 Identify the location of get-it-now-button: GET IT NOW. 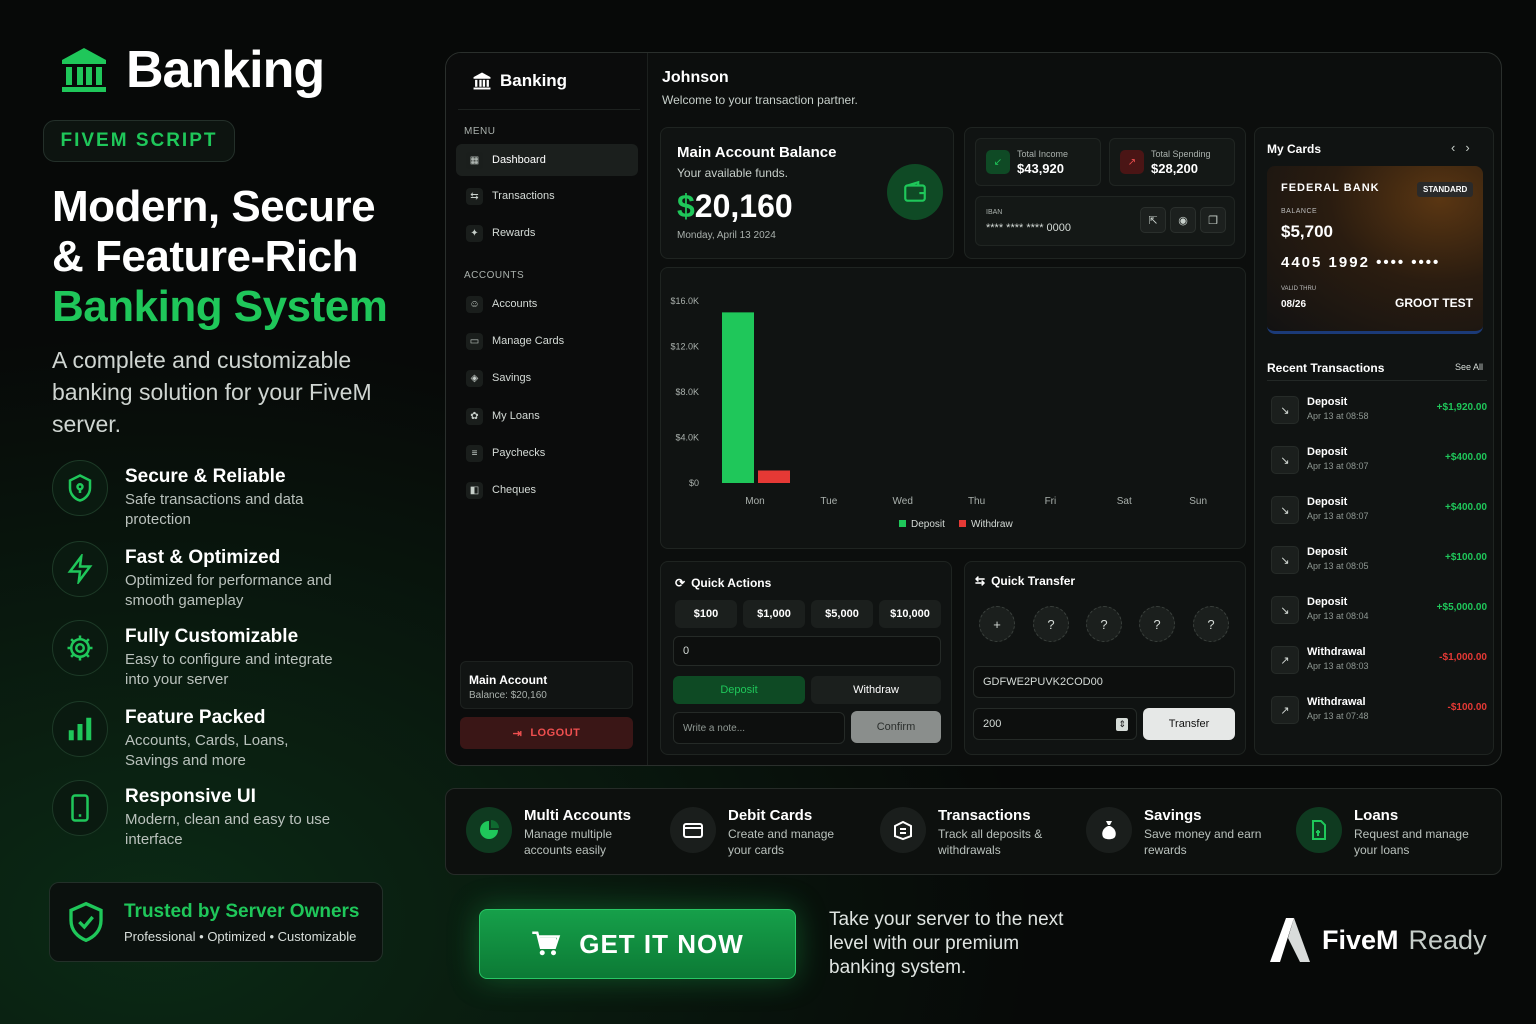
(637, 944).